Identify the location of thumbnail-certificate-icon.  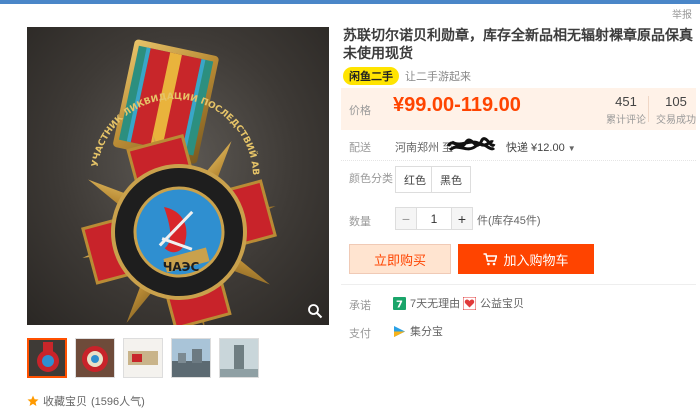
(143, 358).